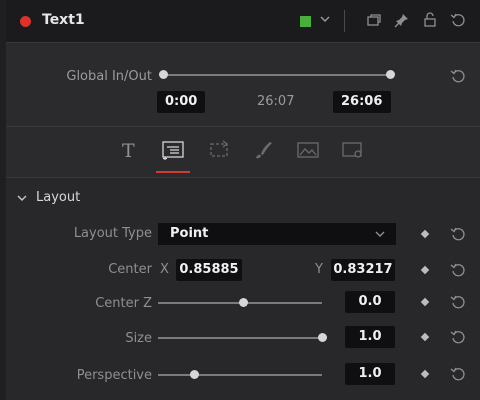 Image resolution: width=480 pixels, height=400 pixels. I want to click on node-header: Text1, so click(243, 21).